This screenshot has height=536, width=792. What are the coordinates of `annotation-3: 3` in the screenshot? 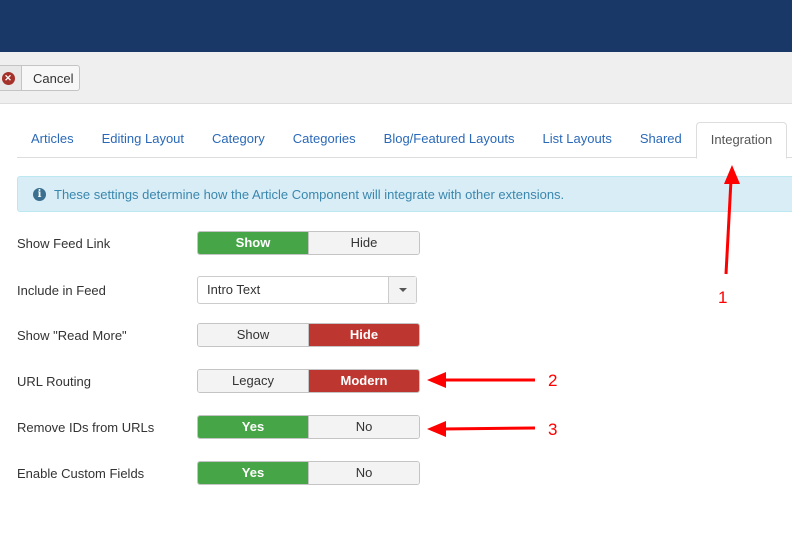 It's located at (552, 429).